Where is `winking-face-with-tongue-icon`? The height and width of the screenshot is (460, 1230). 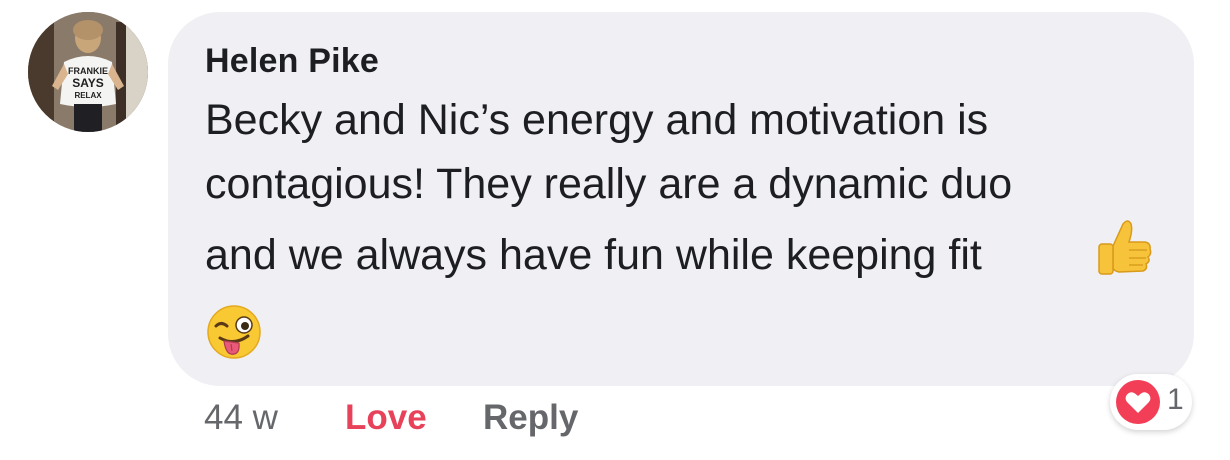
winking-face-with-tongue-icon is located at coordinates (234, 332).